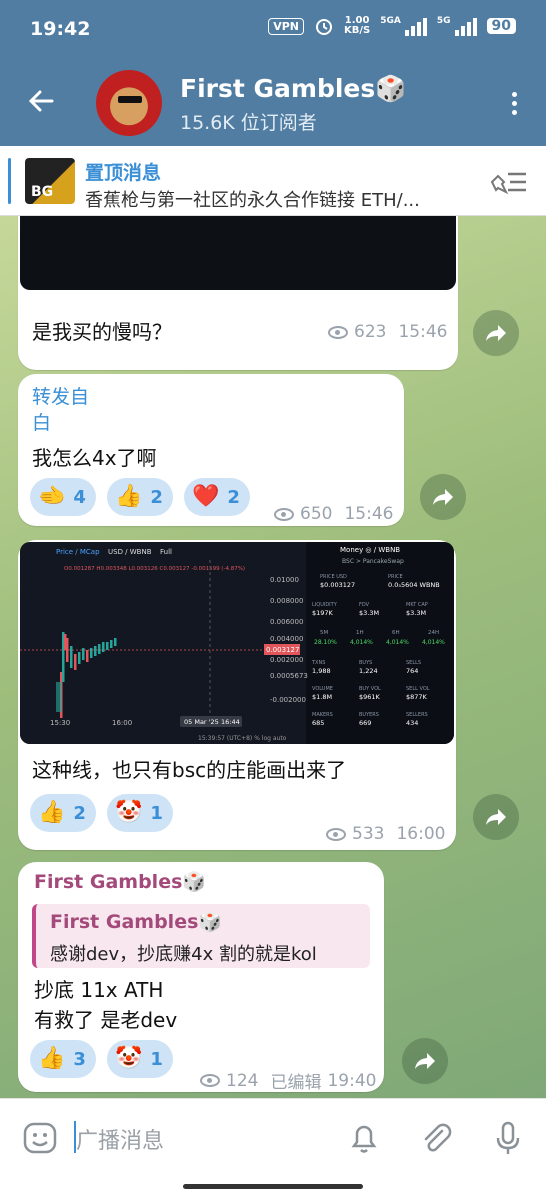  What do you see at coordinates (156, 1059) in the screenshot?
I see `reaction-count: 1` at bounding box center [156, 1059].